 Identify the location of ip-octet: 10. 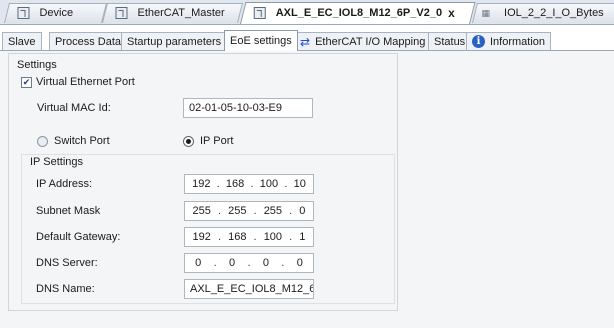
(300, 184).